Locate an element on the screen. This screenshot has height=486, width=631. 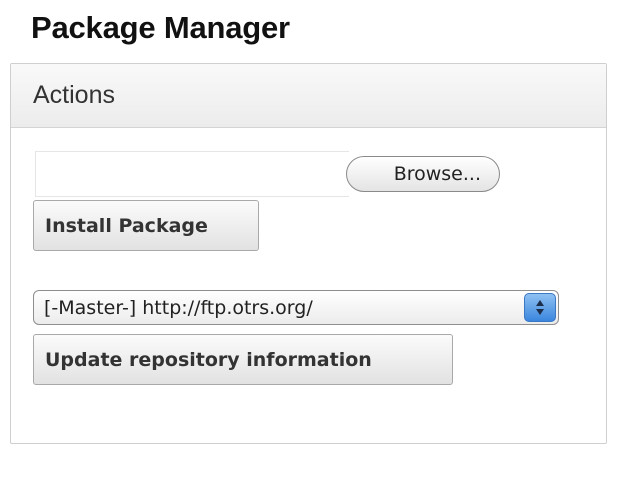
package-file-input is located at coordinates (192, 174).